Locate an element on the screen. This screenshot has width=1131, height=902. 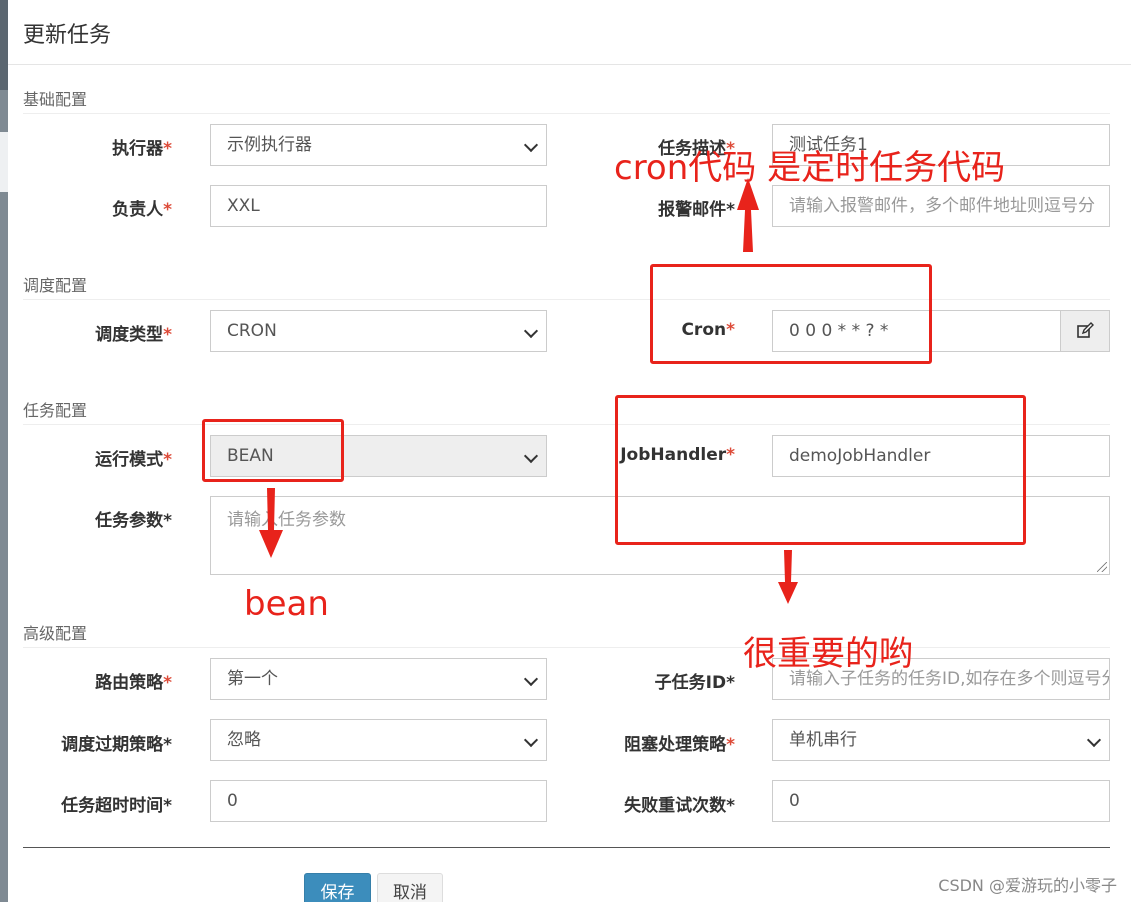
alarm-email-label: 报警邮件* is located at coordinates (696, 210).